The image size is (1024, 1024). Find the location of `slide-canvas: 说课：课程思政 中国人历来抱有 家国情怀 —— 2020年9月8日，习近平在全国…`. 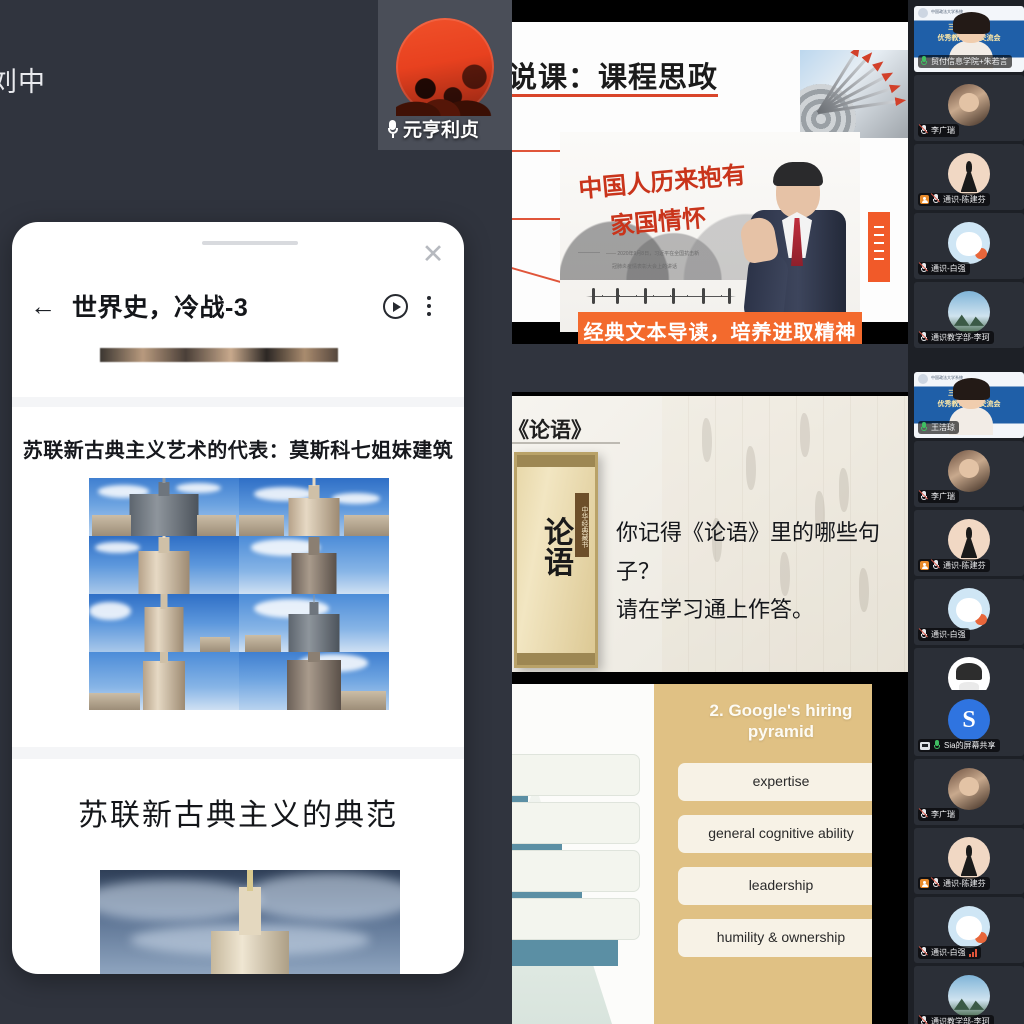

slide-canvas: 说课：课程思政 中国人历来抱有 家国情怀 —— 2020年9月8日，习近平在全国… is located at coordinates (710, 183).